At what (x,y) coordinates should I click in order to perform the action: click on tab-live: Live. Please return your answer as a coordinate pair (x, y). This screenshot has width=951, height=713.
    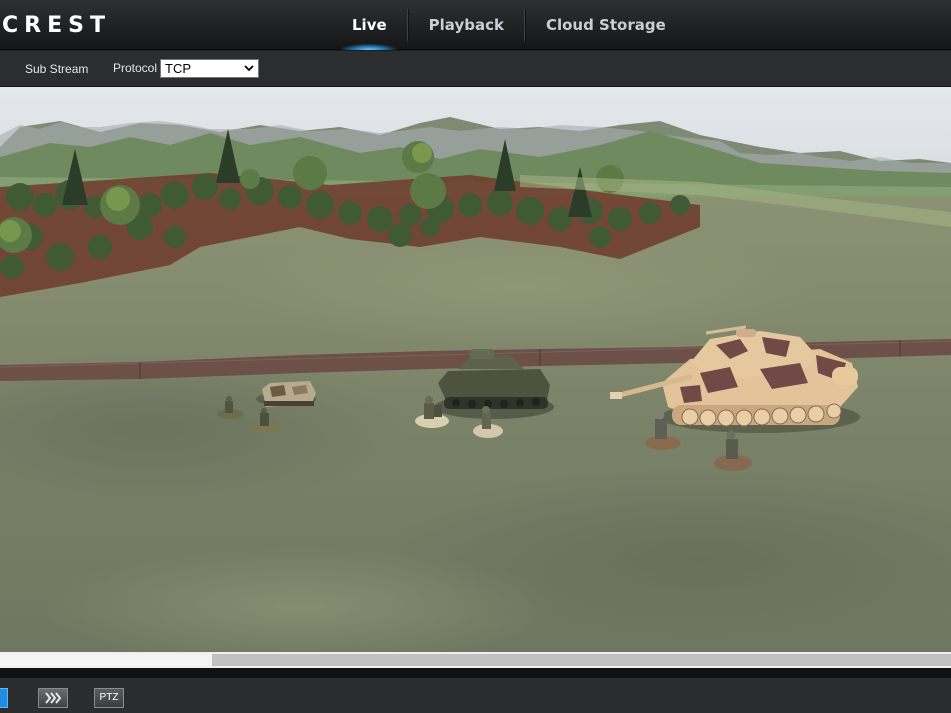
    Looking at the image, I should click on (369, 25).